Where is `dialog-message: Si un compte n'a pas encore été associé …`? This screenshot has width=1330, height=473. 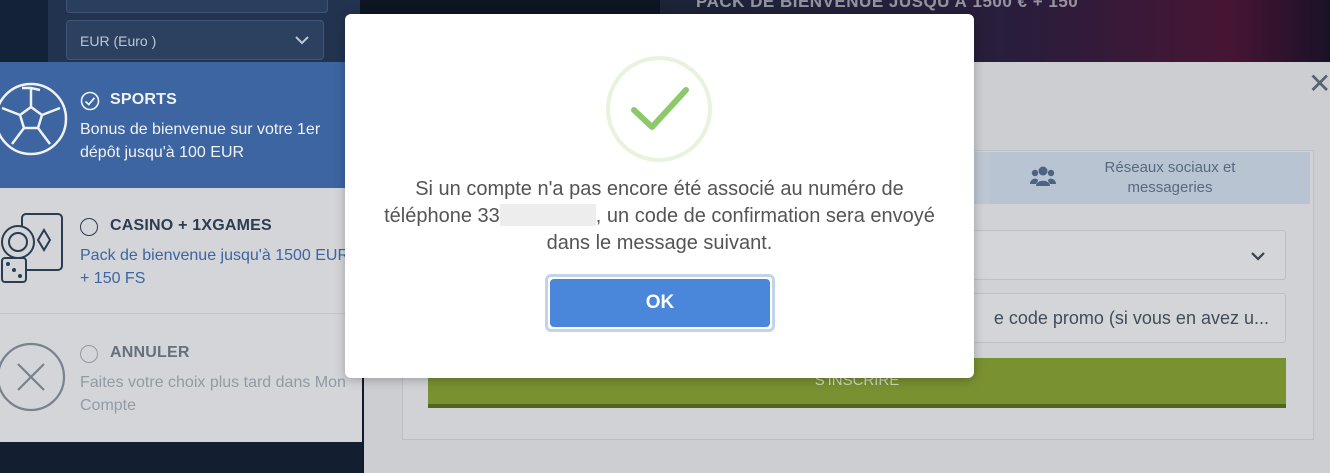
dialog-message: Si un compte n'a pas encore été associé … is located at coordinates (659, 216).